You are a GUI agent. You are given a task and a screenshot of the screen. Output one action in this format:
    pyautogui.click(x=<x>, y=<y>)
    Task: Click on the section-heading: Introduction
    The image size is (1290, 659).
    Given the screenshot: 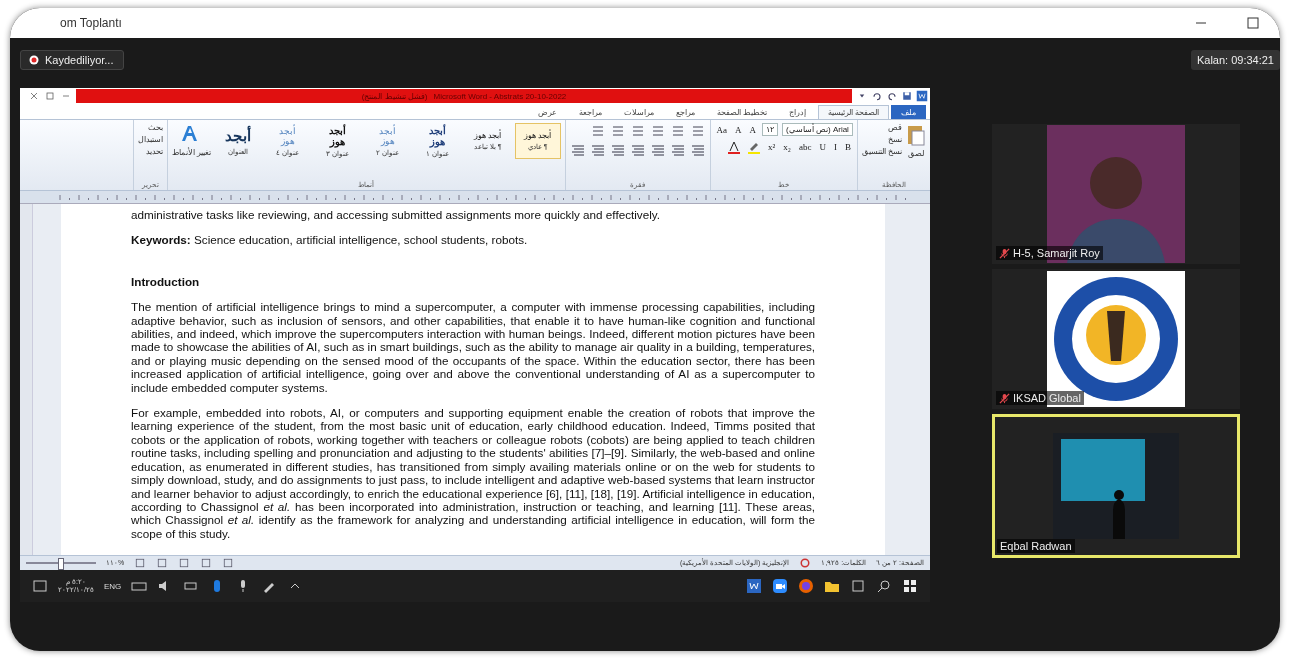 What is the action you would take?
    pyautogui.click(x=166, y=281)
    